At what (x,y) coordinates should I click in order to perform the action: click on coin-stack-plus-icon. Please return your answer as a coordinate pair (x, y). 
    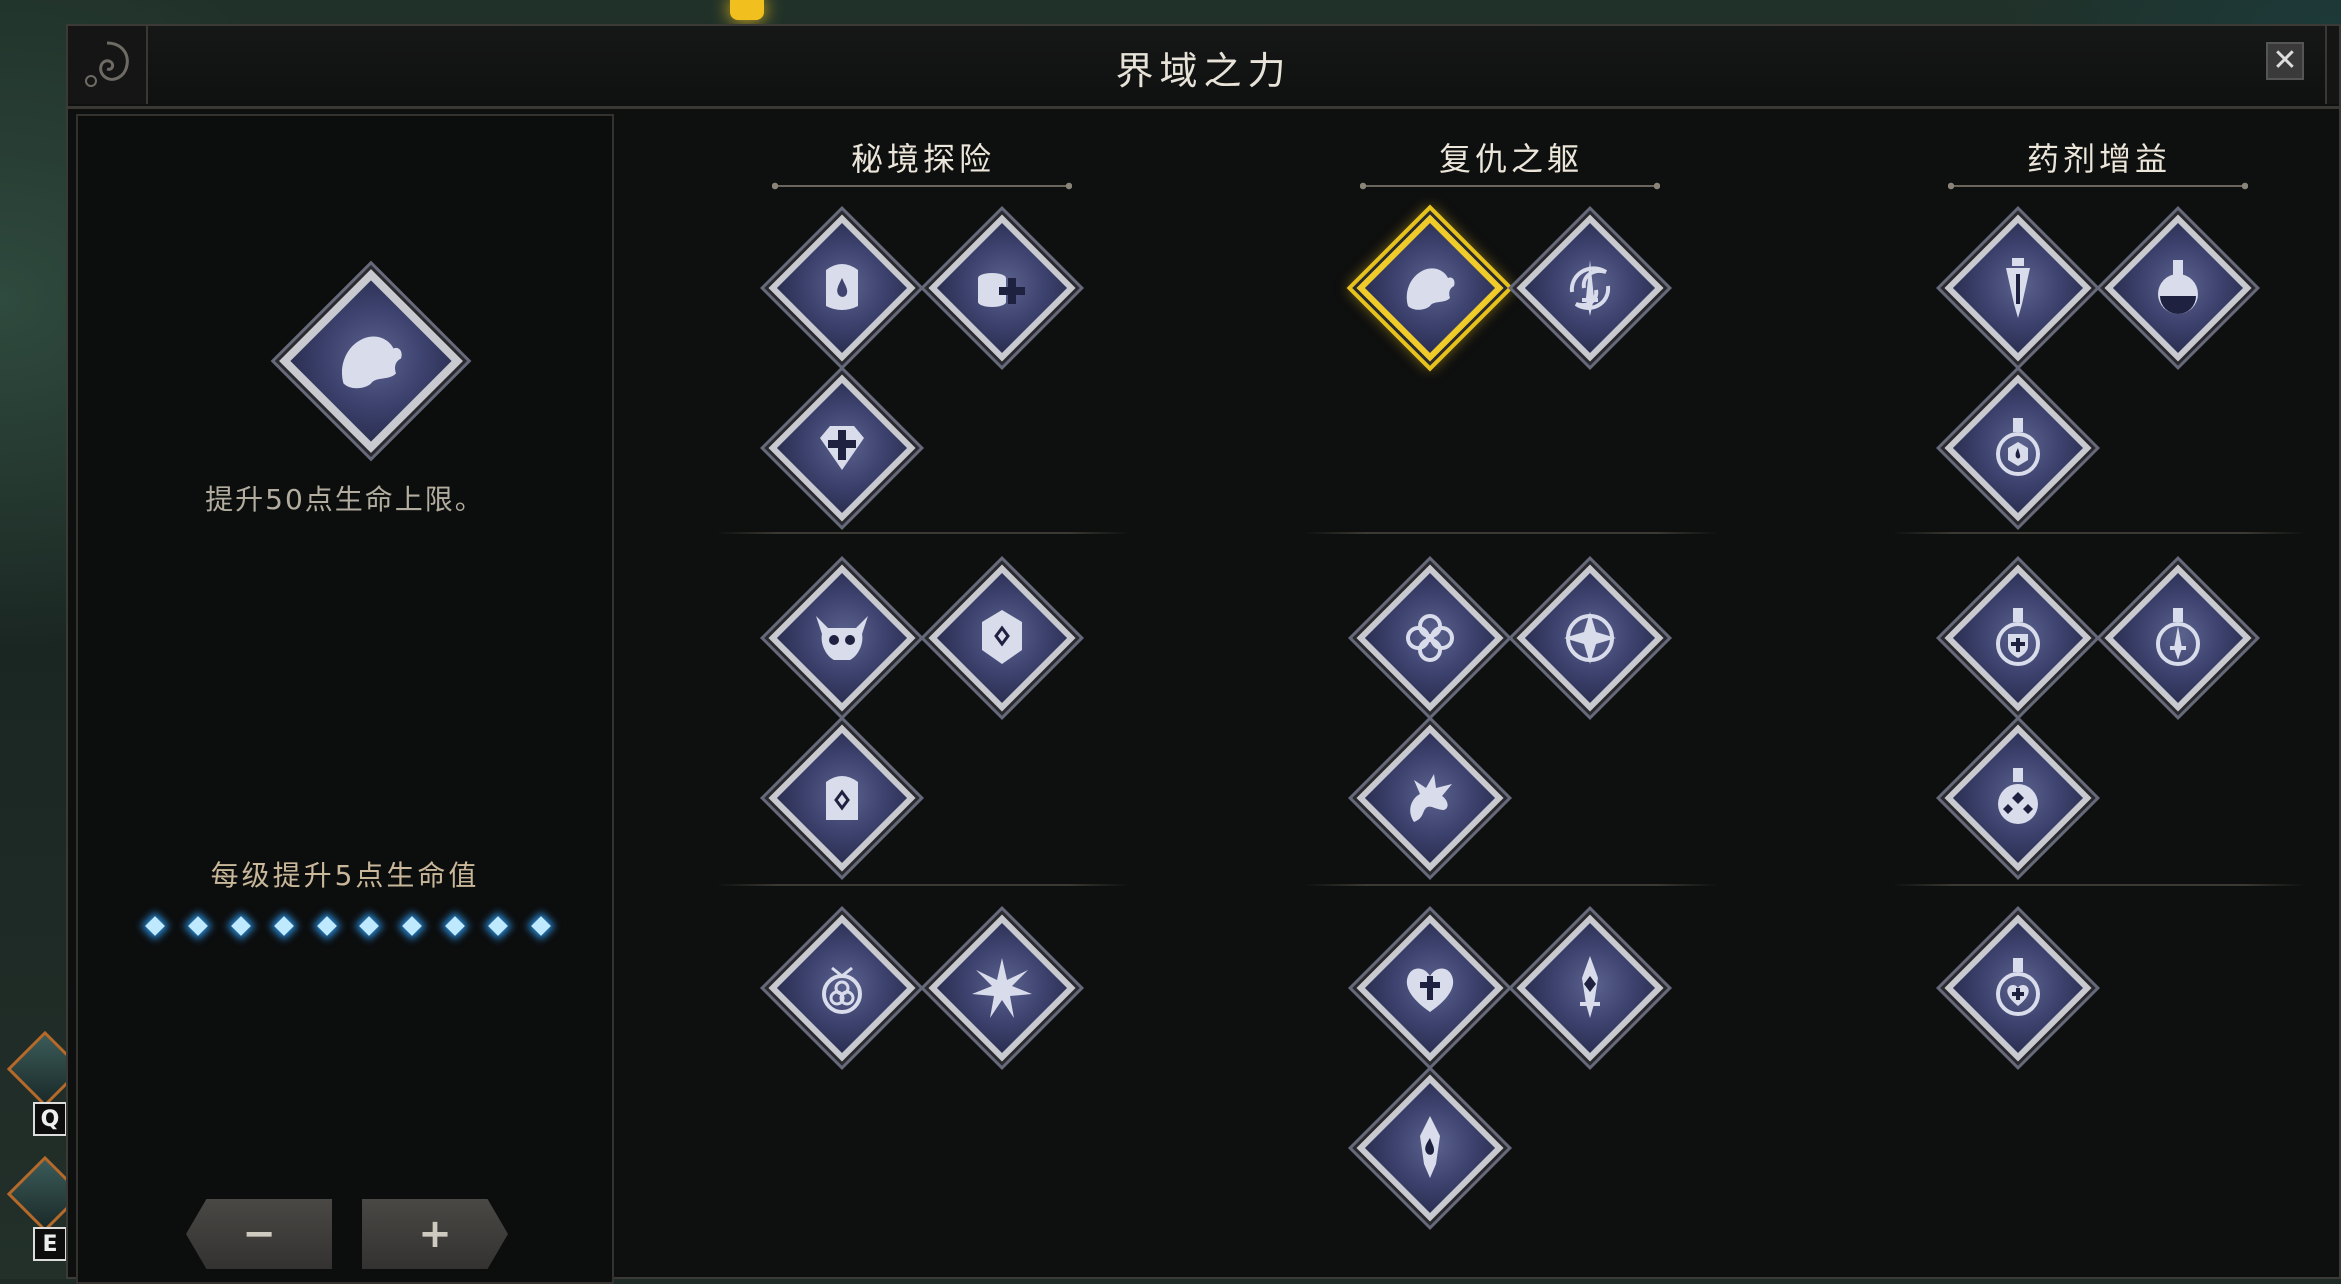
    Looking at the image, I should click on (1001, 290).